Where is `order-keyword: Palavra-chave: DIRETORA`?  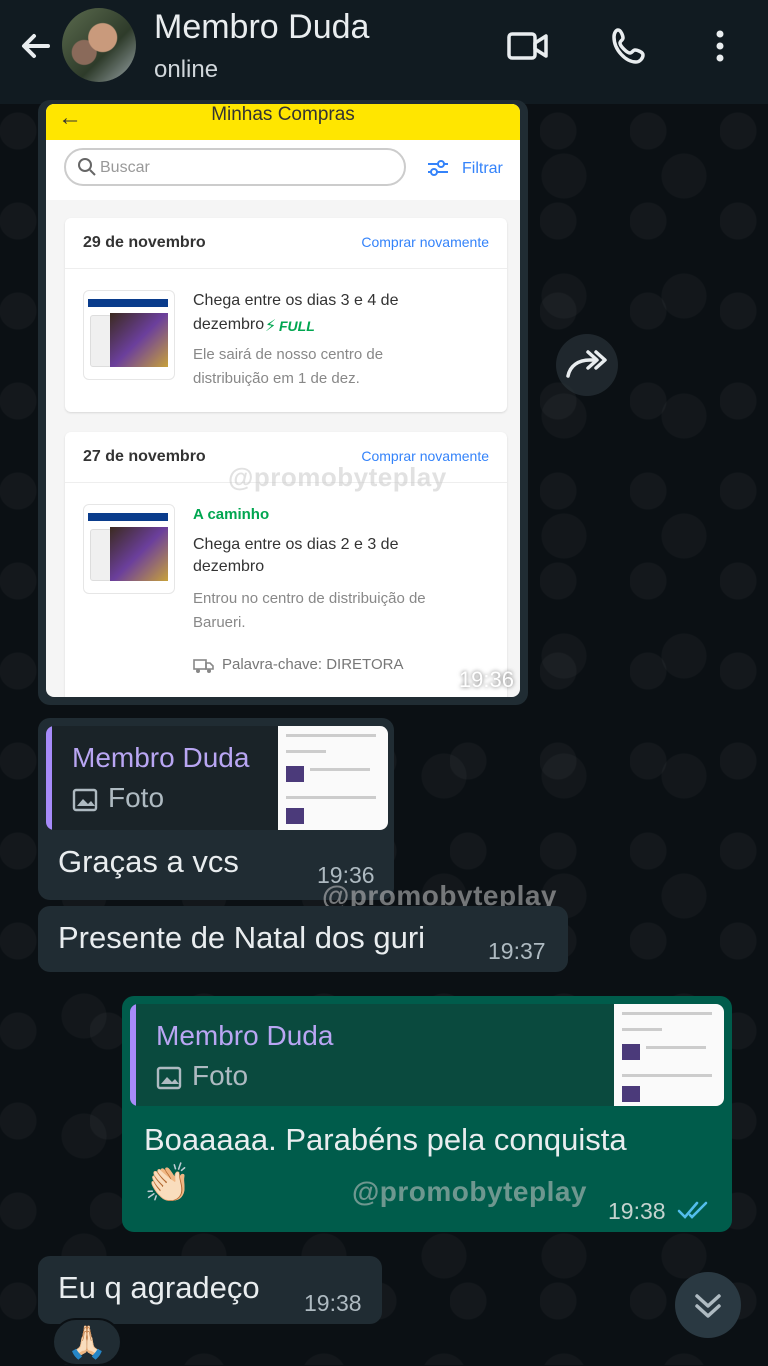
order-keyword: Palavra-chave: DIRETORA is located at coordinates (313, 664).